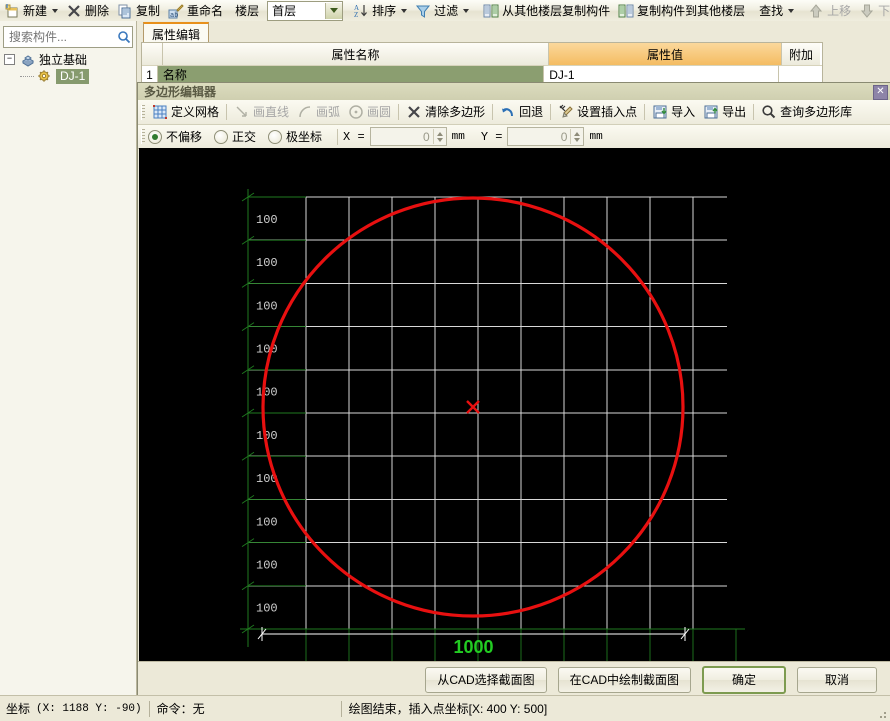 The image size is (890, 721). What do you see at coordinates (284, 11) in the screenshot?
I see `floor-select-value: 首层` at bounding box center [284, 11].